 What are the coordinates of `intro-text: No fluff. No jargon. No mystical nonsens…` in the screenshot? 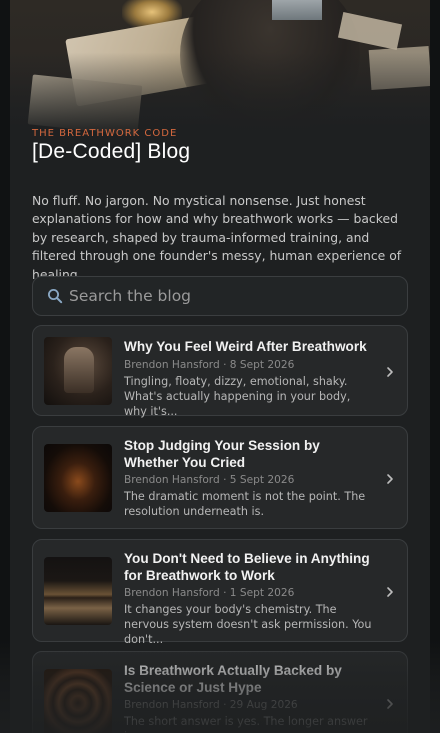 It's located at (217, 237).